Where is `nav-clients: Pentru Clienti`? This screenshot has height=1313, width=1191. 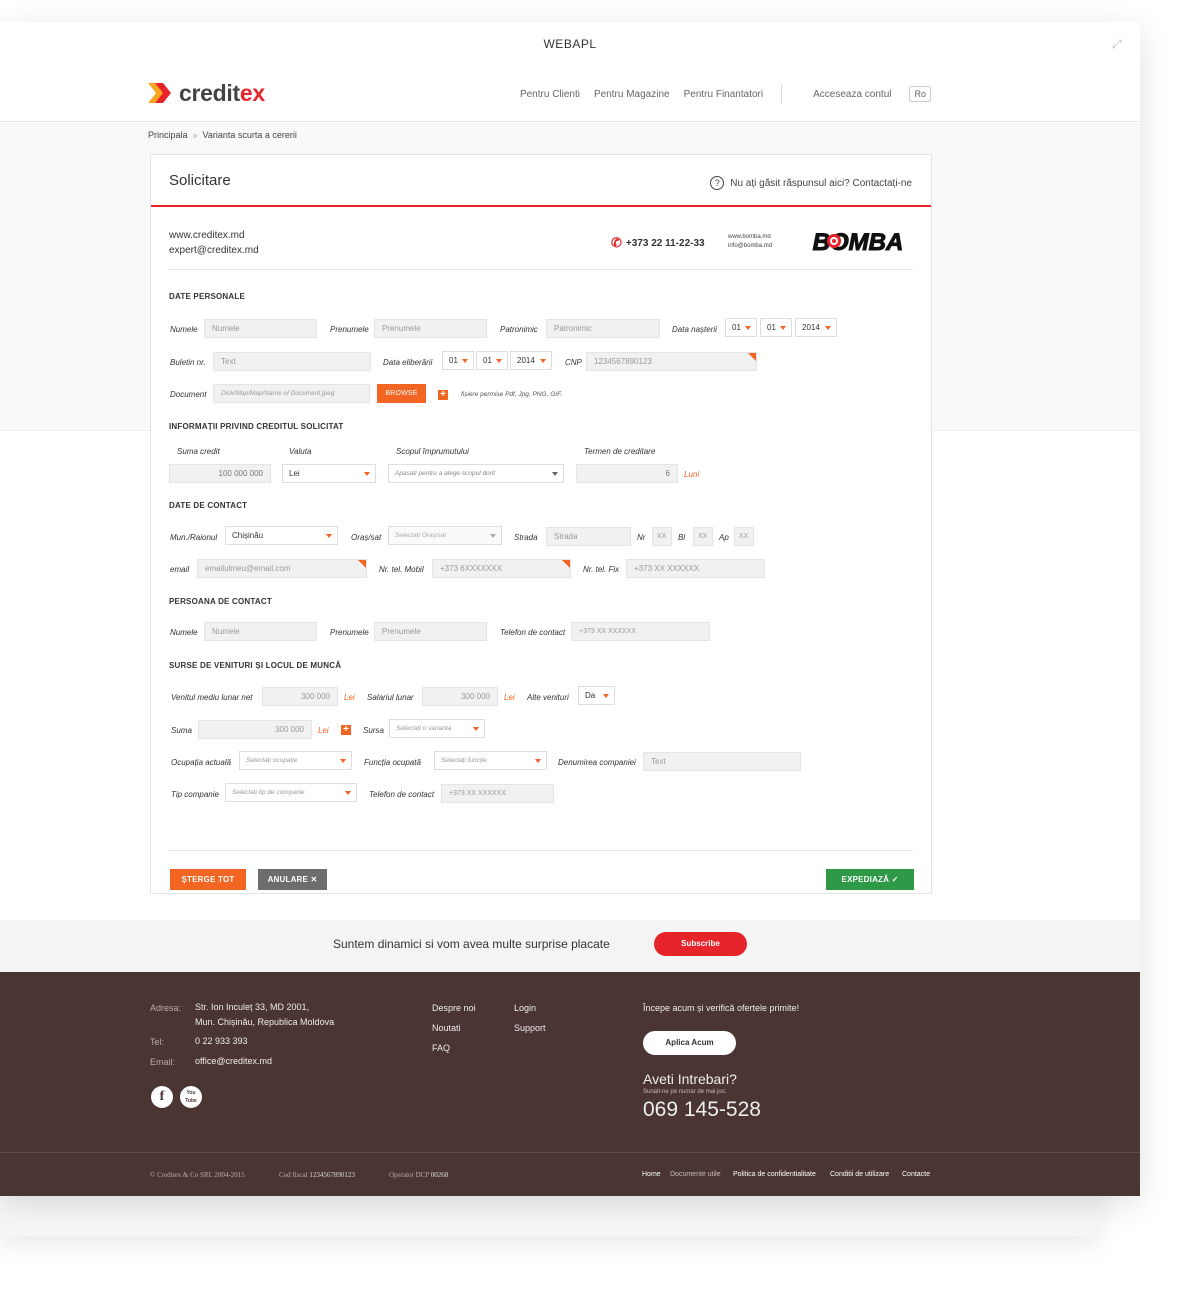
nav-clients: Pentru Clienti is located at coordinates (550, 94).